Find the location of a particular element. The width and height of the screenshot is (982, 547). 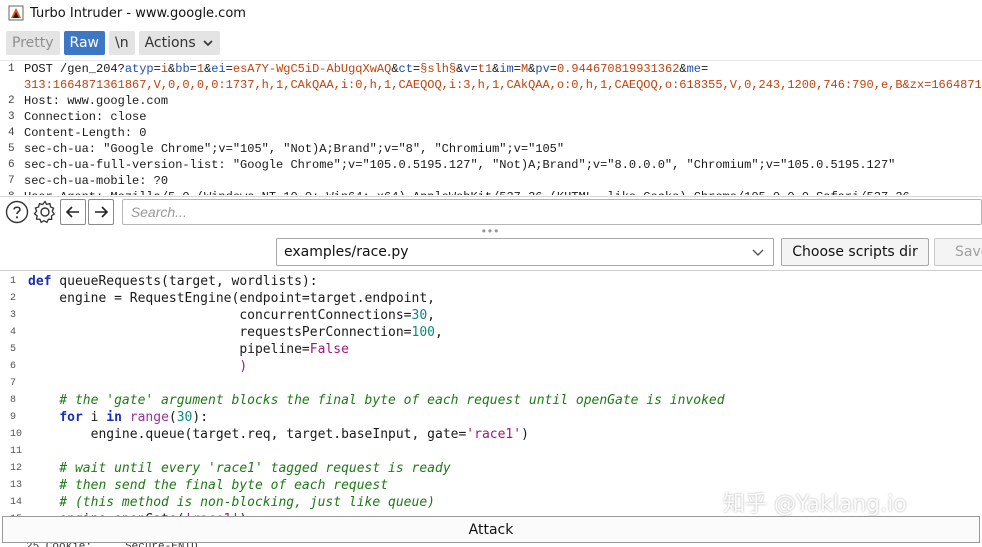

help-icon is located at coordinates (17, 211).